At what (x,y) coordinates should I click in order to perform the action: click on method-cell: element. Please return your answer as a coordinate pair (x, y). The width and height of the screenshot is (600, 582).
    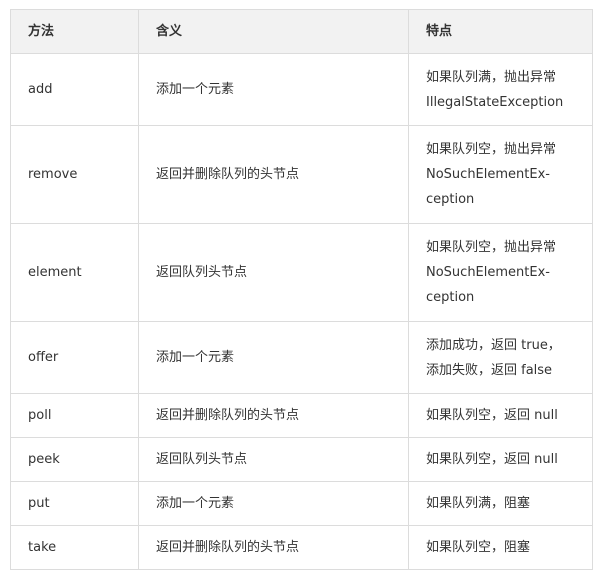
    Looking at the image, I should click on (74, 272).